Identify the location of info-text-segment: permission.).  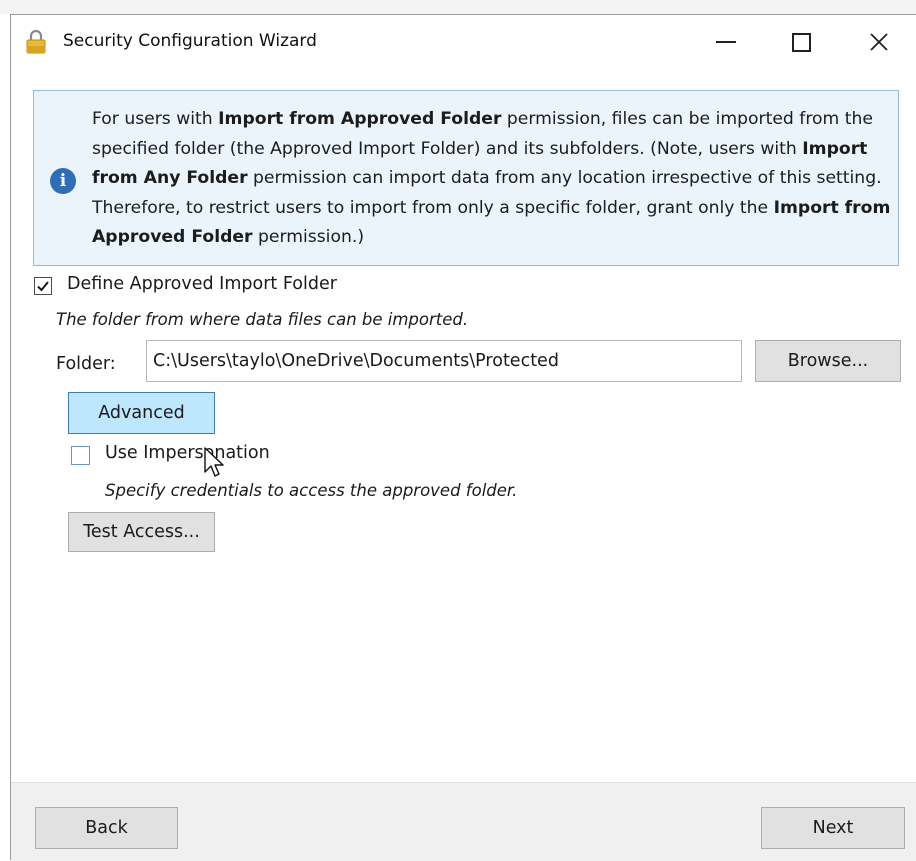
(308, 237).